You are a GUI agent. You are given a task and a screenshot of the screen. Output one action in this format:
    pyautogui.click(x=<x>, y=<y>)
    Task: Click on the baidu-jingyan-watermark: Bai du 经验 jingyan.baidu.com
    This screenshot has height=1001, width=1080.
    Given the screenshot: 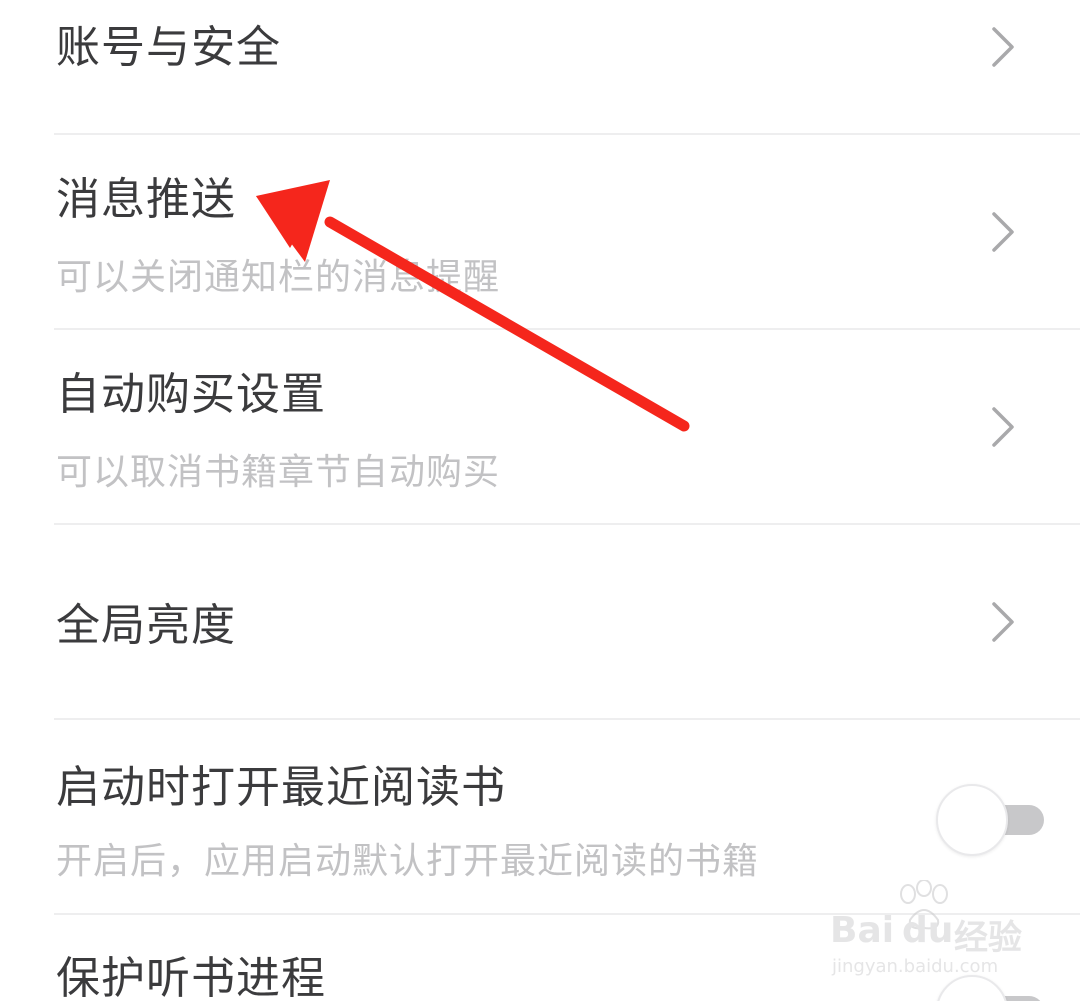 What is the action you would take?
    pyautogui.click(x=930, y=930)
    